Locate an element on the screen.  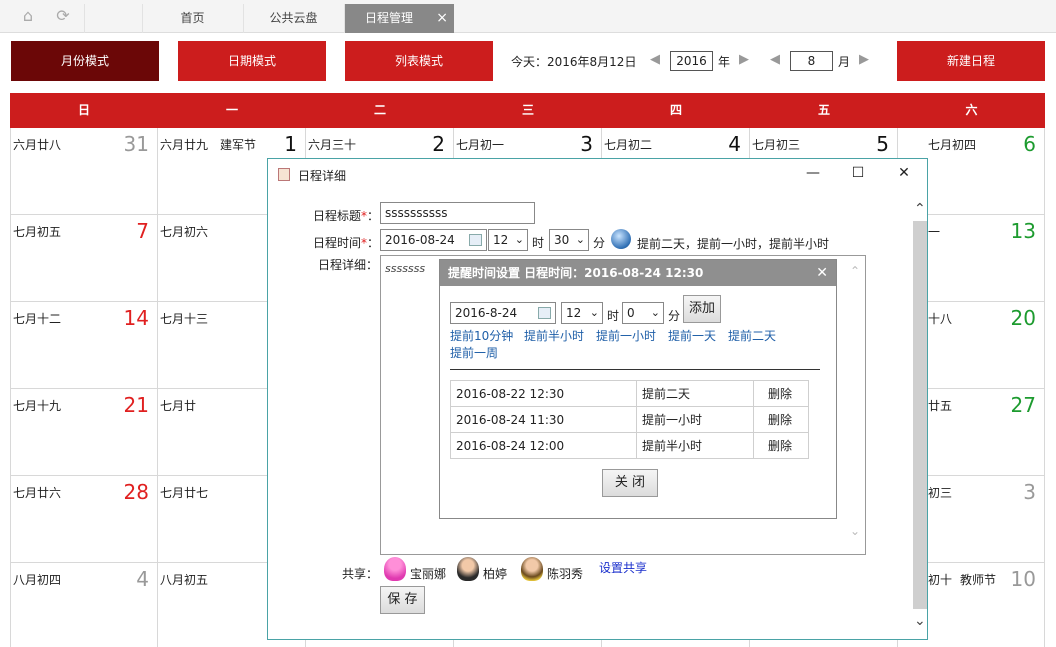
maximize-icon: ☐ is located at coordinates (858, 173).